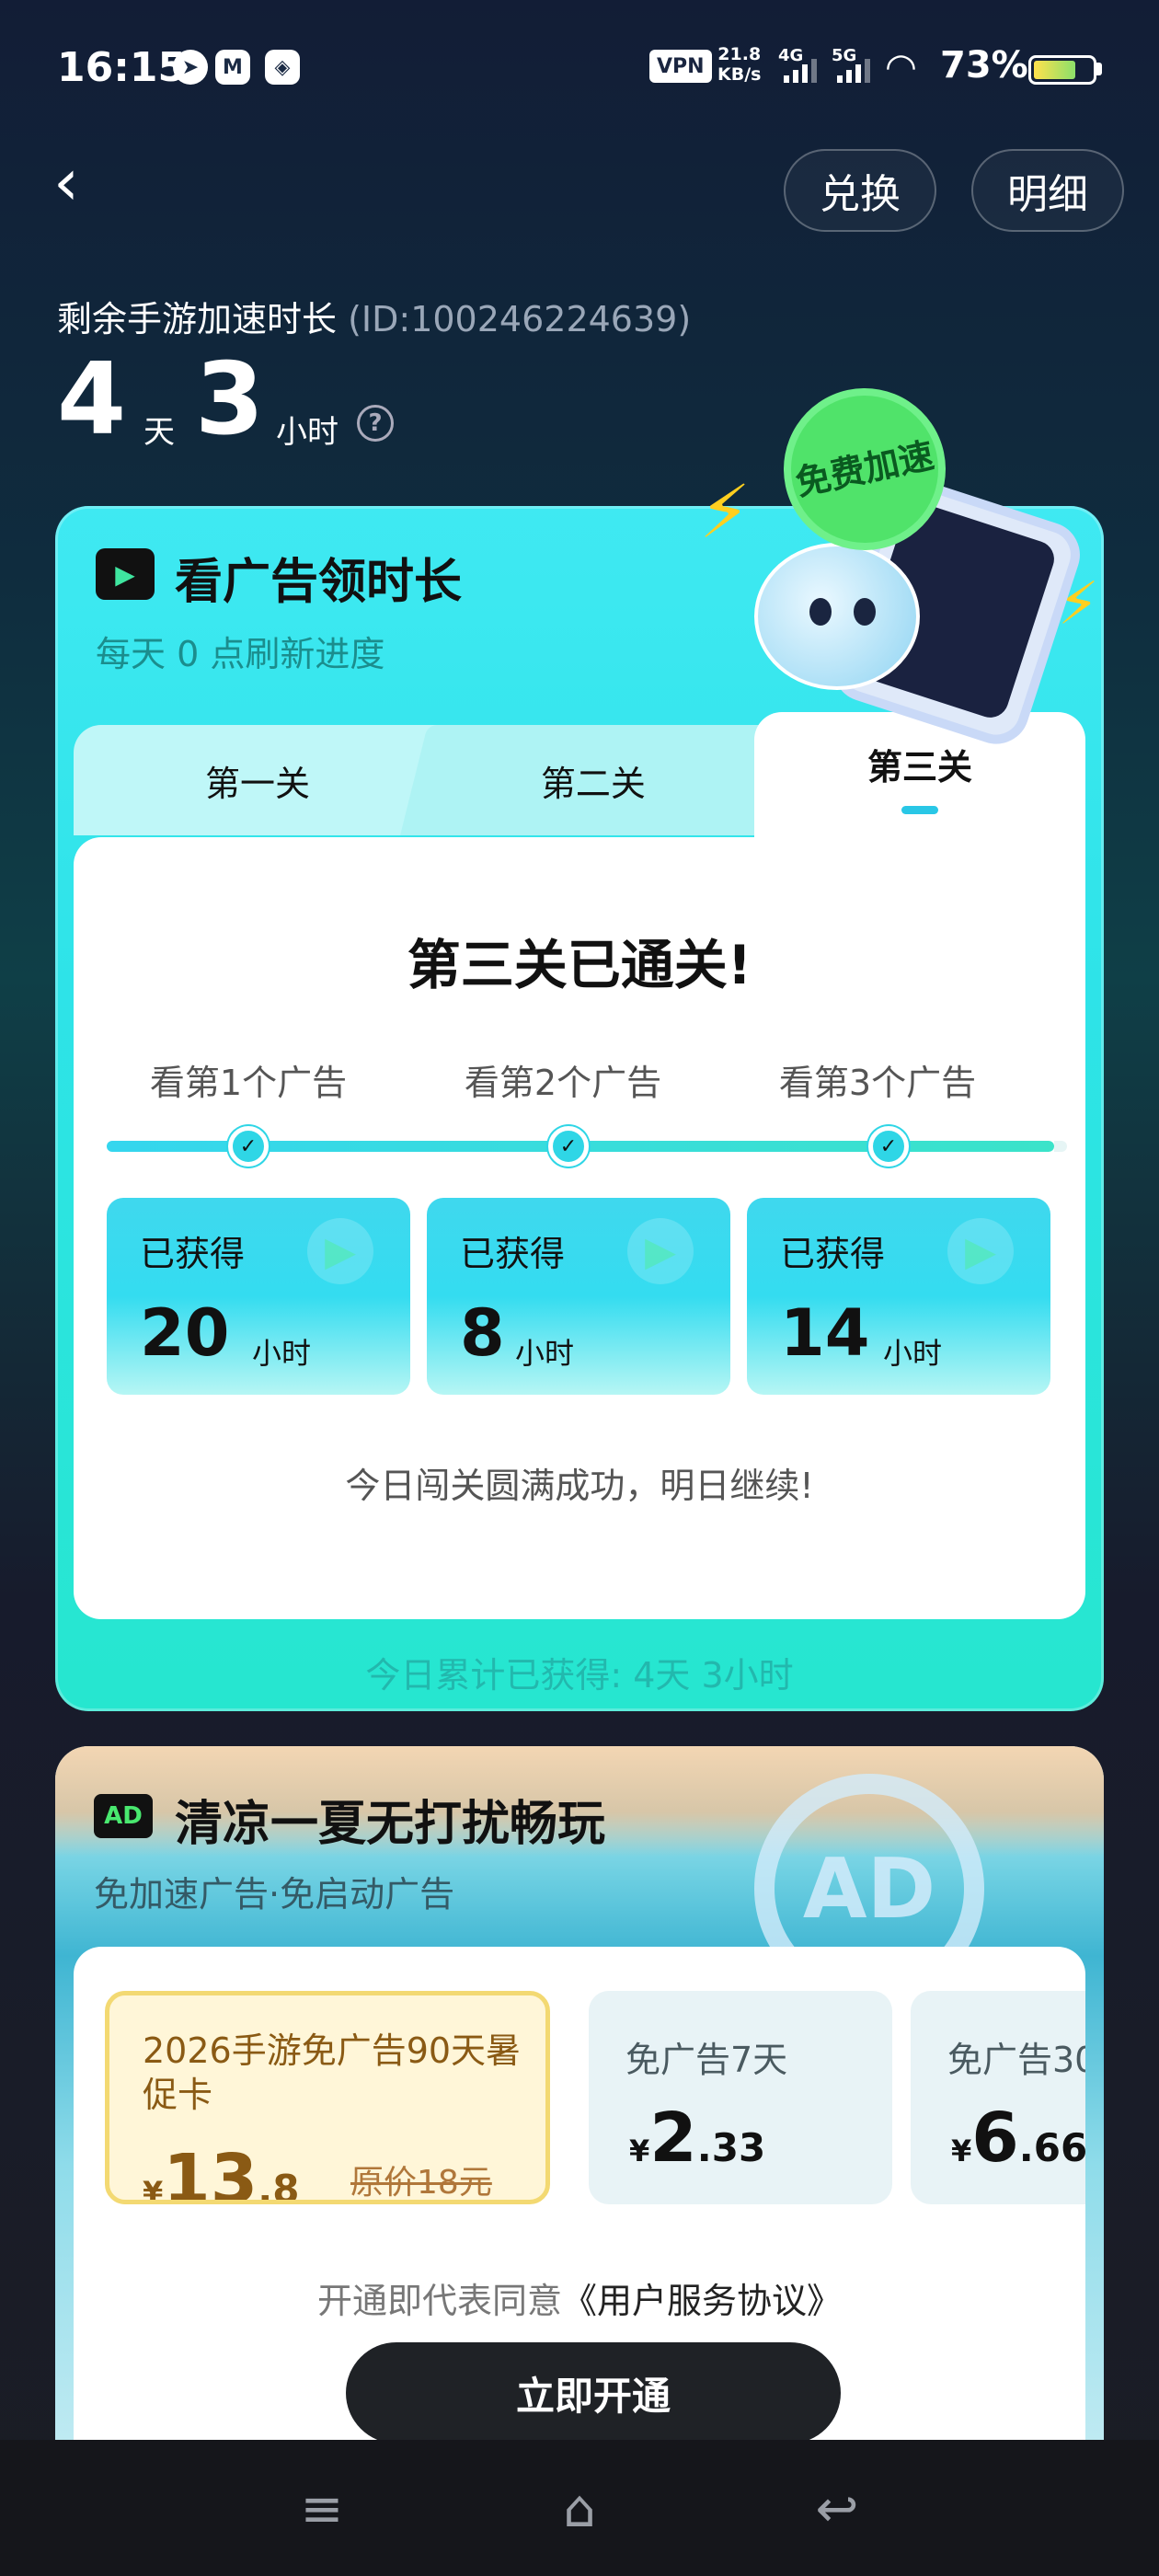  Describe the element at coordinates (421, 2183) in the screenshot. I see `original-price: 原价18元` at that location.